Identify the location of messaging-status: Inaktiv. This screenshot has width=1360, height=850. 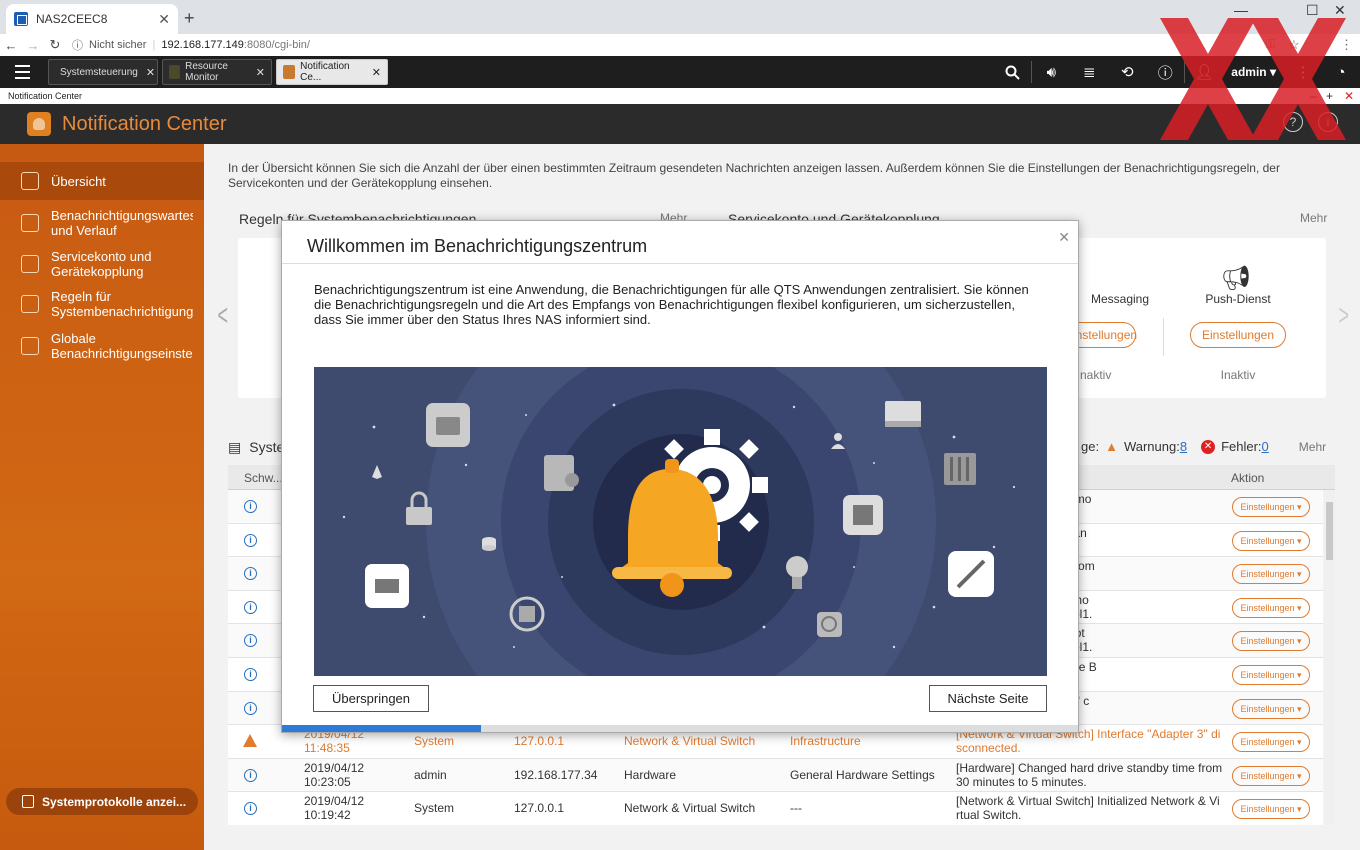
(1094, 375).